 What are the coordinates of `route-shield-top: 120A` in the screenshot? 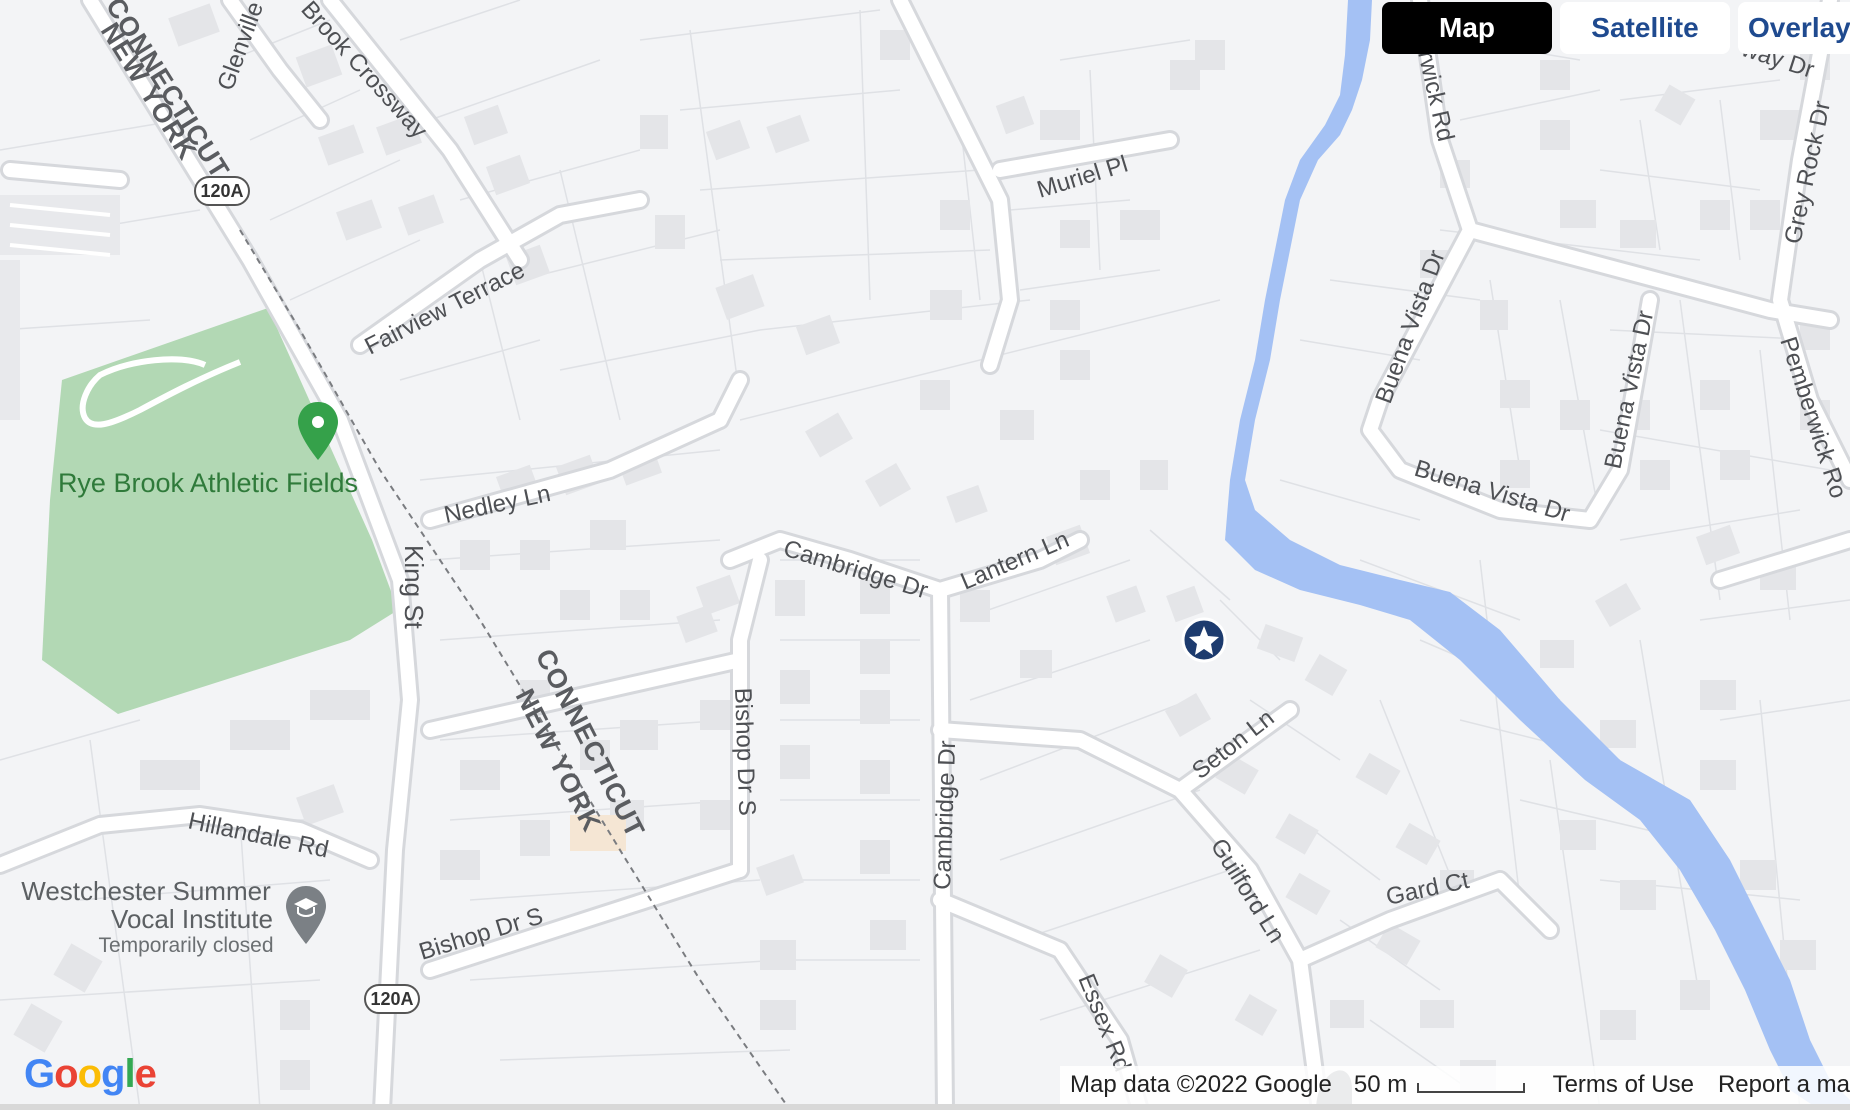 It's located at (222, 191).